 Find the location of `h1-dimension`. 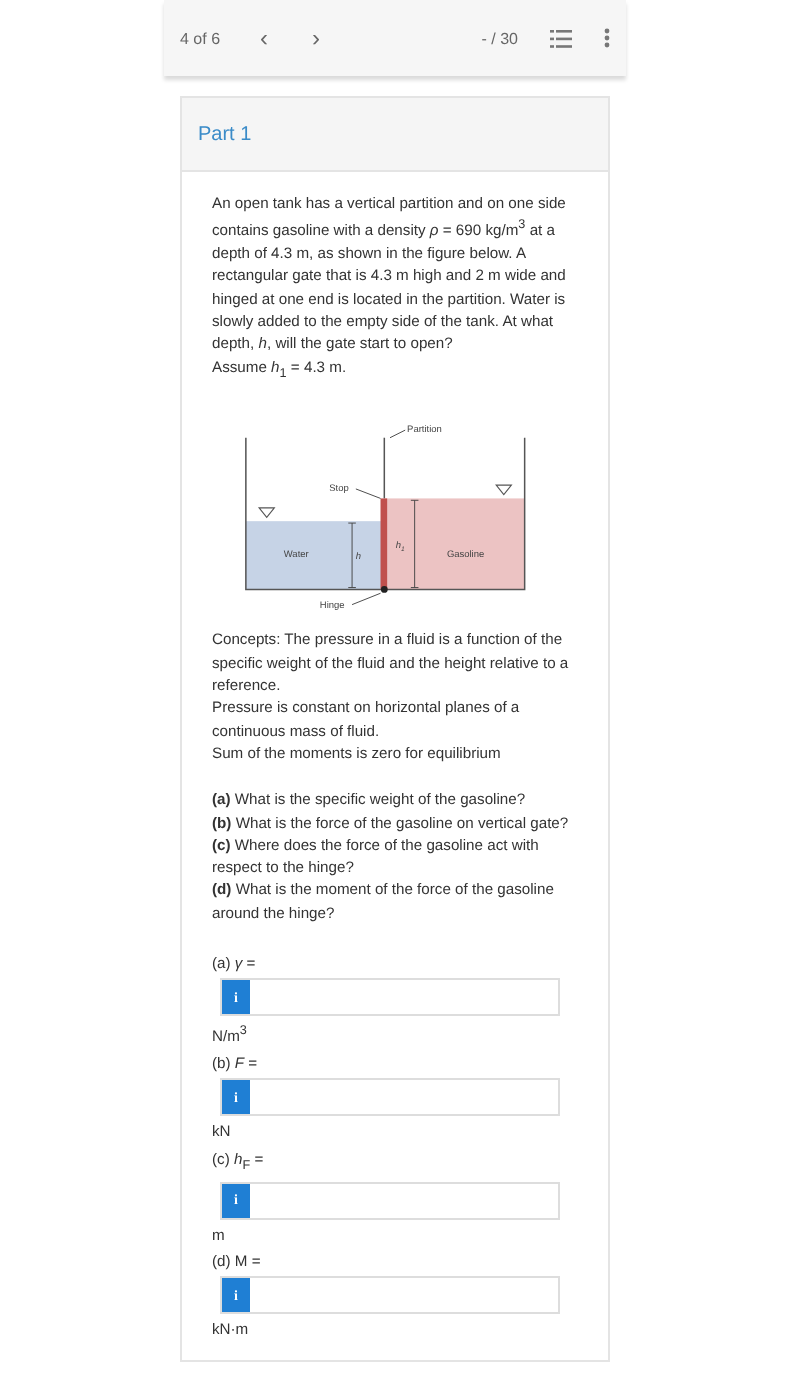

h1-dimension is located at coordinates (414, 544).